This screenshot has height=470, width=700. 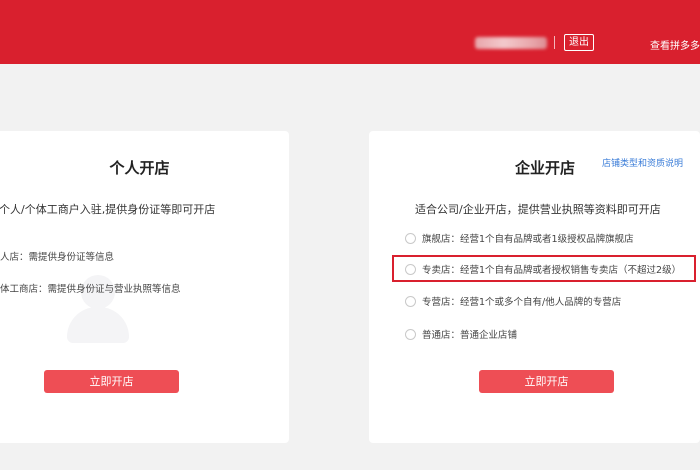 What do you see at coordinates (111, 381) in the screenshot?
I see `personal-open-store-button: 立即开店` at bounding box center [111, 381].